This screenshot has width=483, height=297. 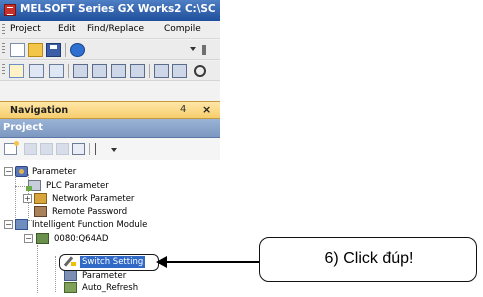 What do you see at coordinates (110, 50) in the screenshot?
I see `standard-toolbar` at bounding box center [110, 50].